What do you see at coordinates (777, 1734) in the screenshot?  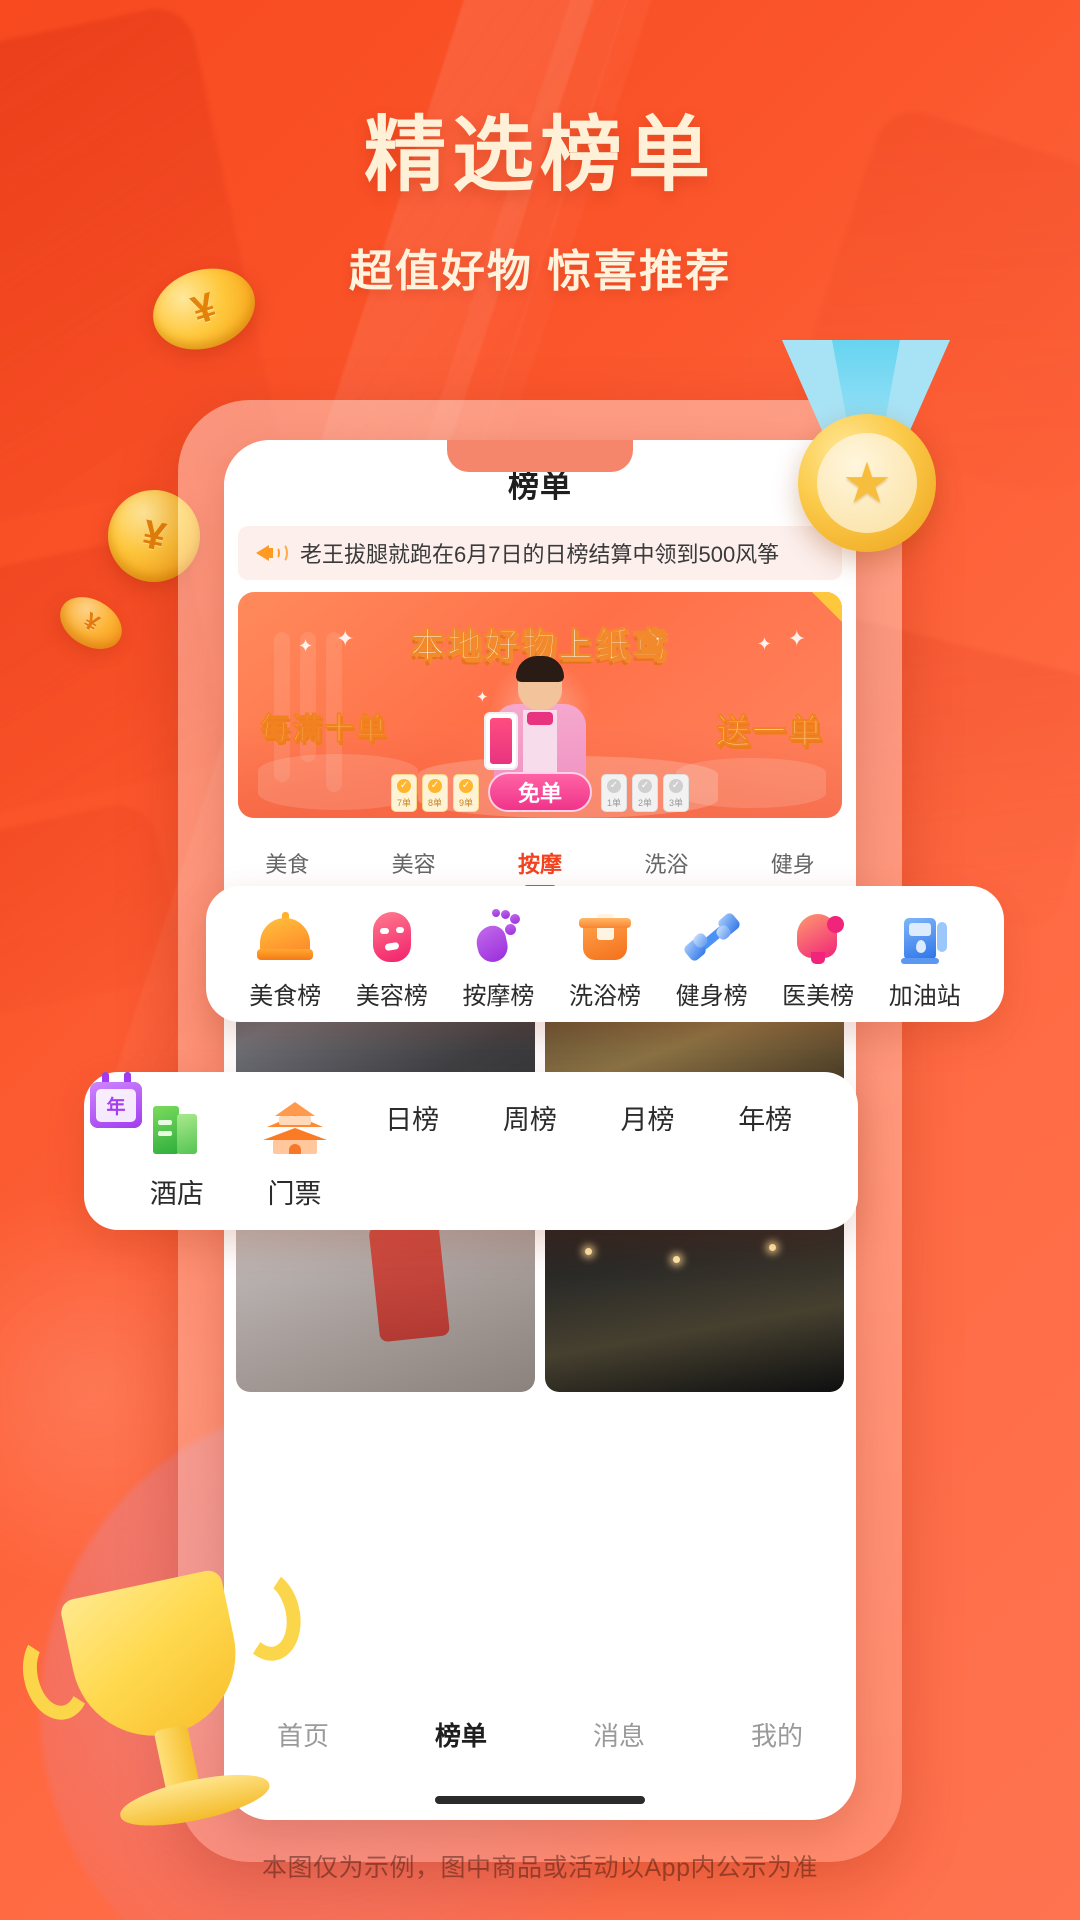 I see `nav-item-profile: 我的` at bounding box center [777, 1734].